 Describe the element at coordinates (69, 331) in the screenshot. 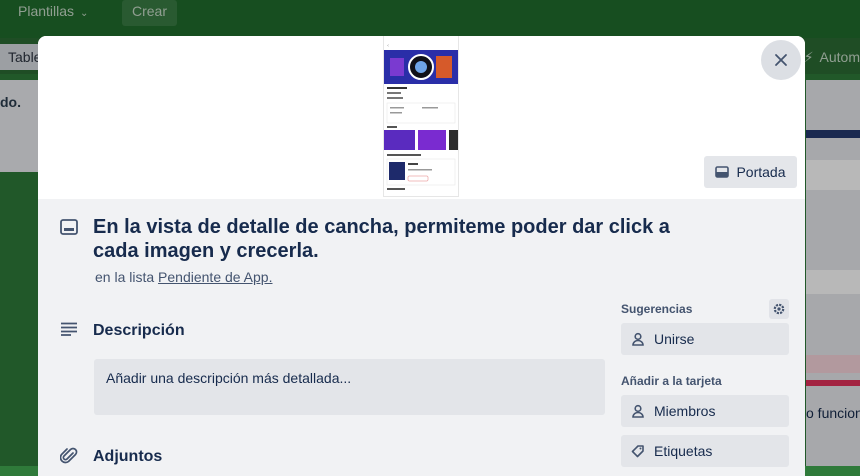

I see `description-icon` at that location.